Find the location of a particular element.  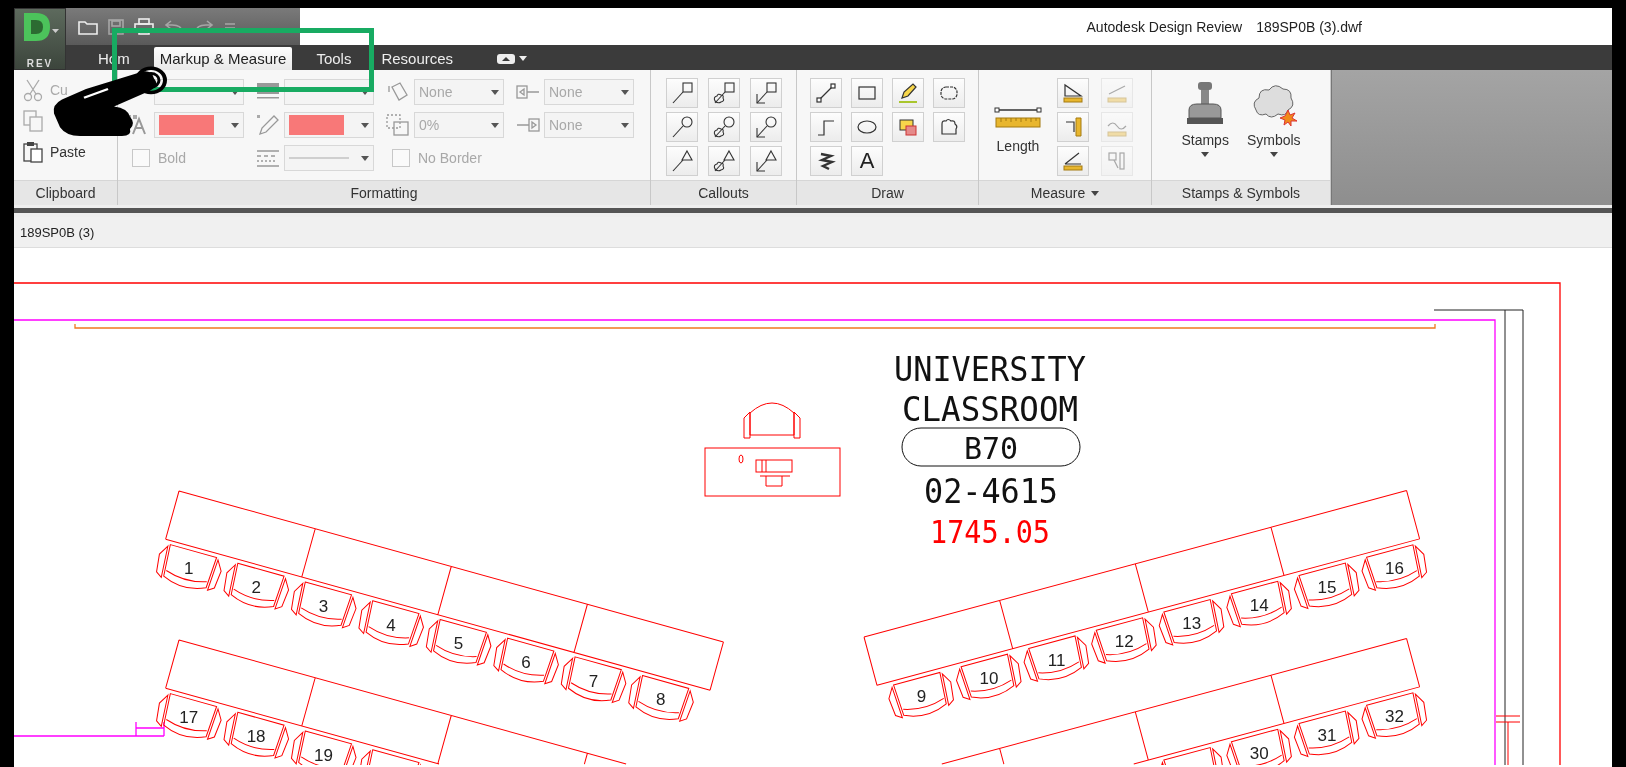

seat-number: 14 is located at coordinates (1259, 605).